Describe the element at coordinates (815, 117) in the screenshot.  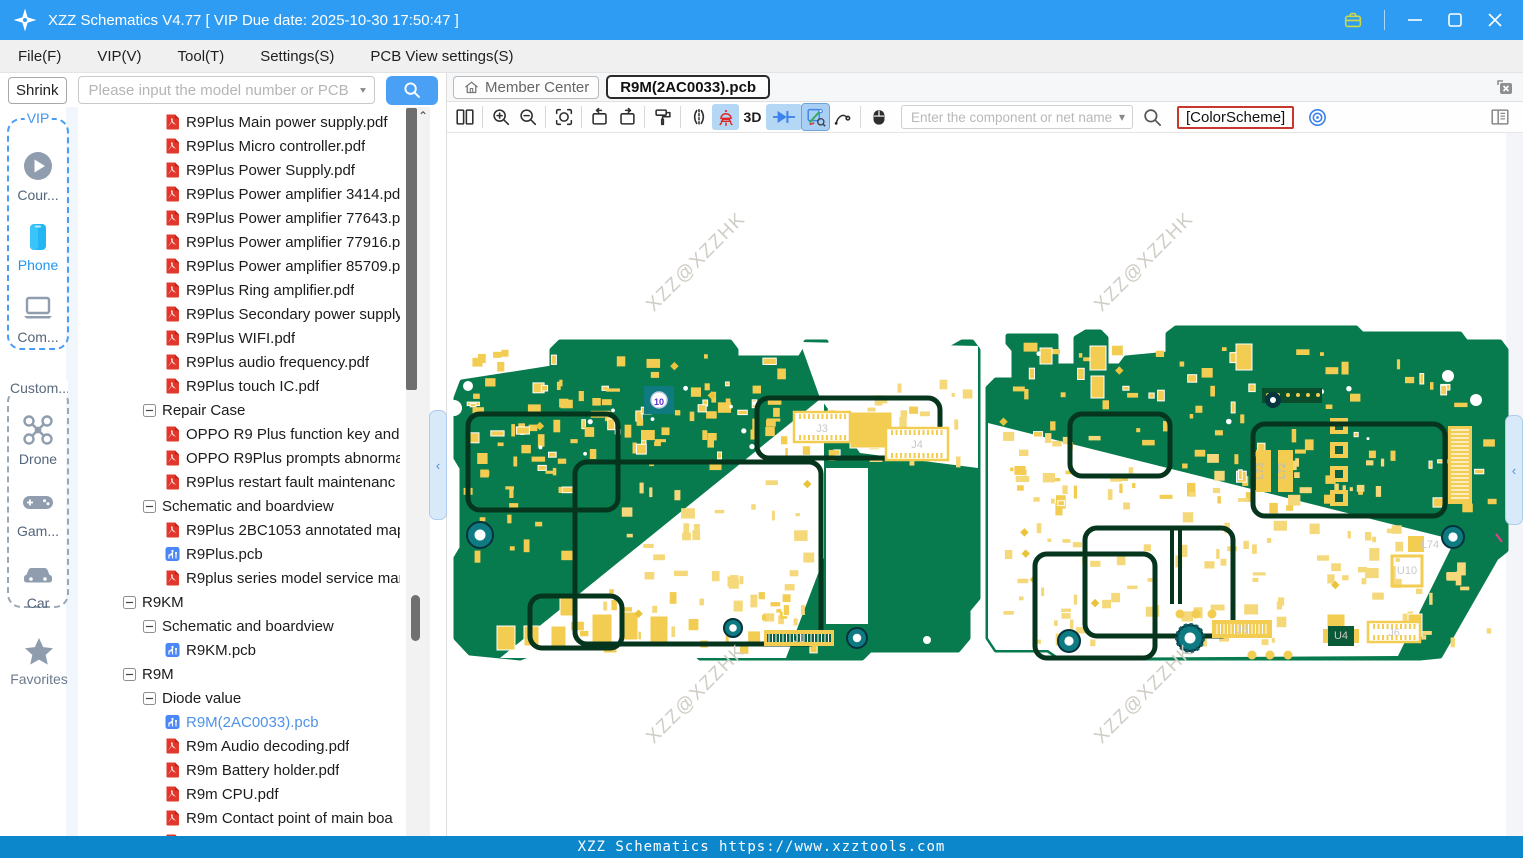
I see `measure-tool-icon` at that location.